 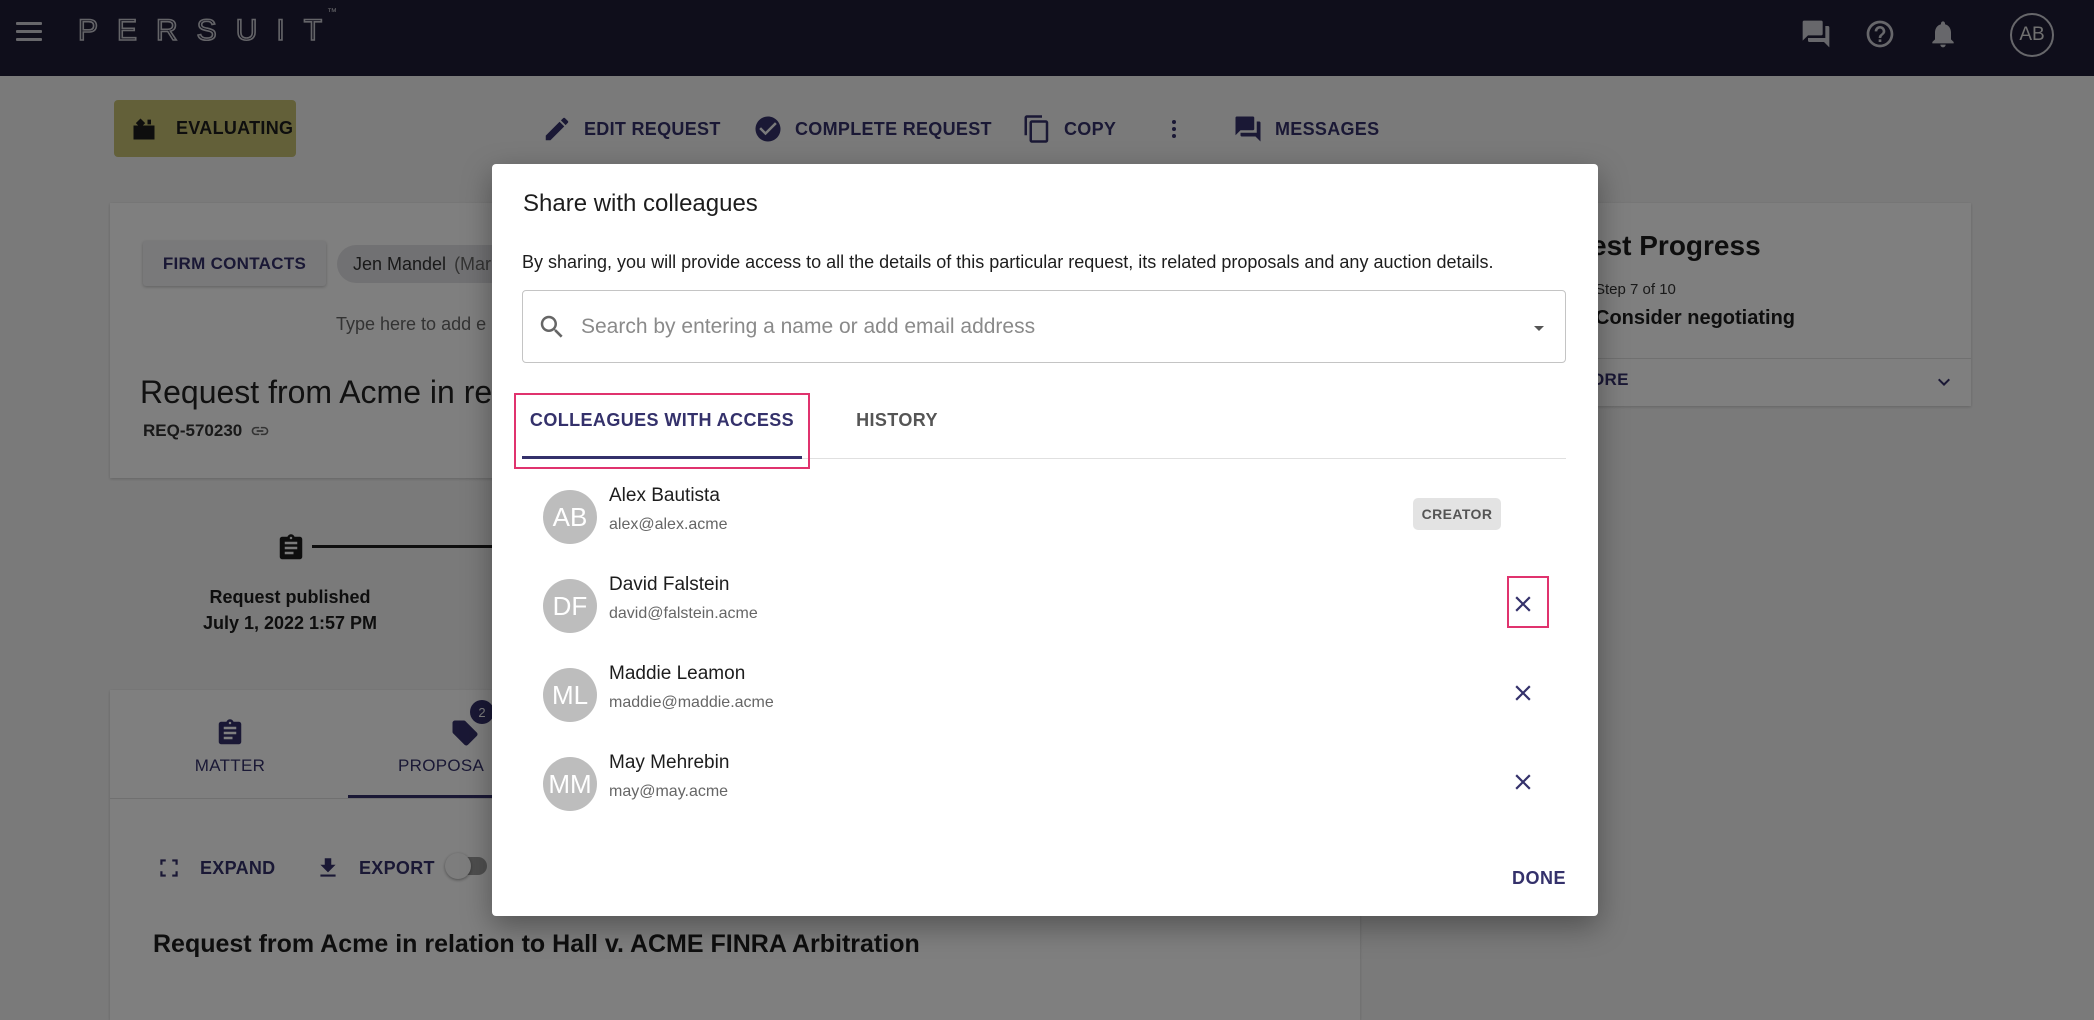 I want to click on colleague-email: maddie@maddie.acme, so click(x=691, y=702).